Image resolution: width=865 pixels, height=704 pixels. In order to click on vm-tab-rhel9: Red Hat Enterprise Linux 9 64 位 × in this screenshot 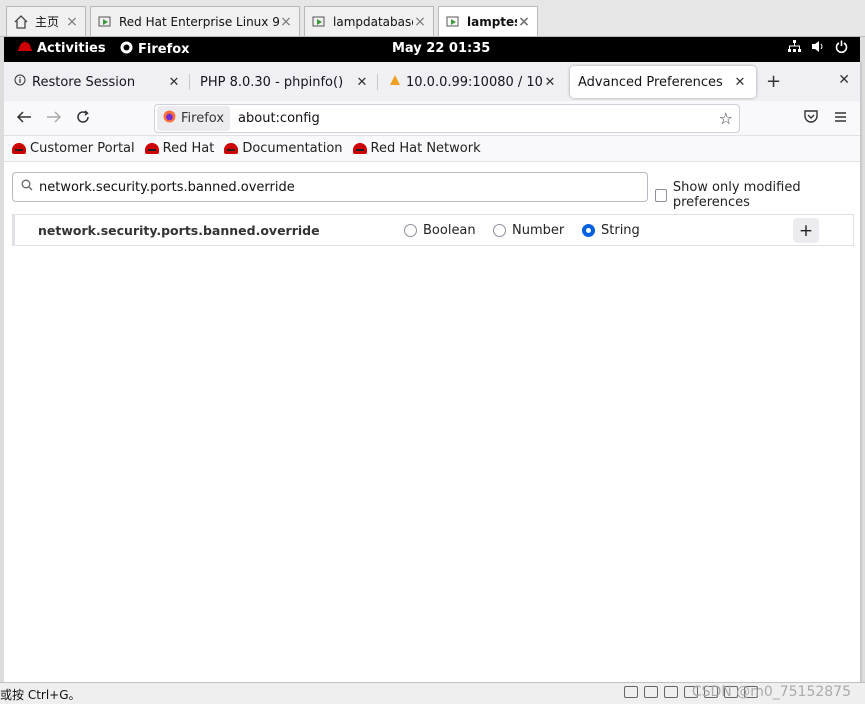, I will do `click(195, 21)`.